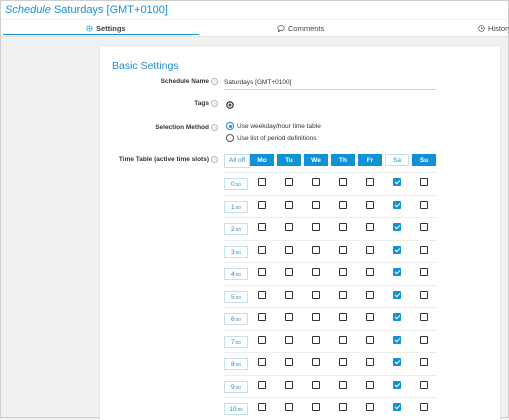 The width and height of the screenshot is (509, 420). I want to click on hour-toggle-button: 1:00, so click(236, 206).